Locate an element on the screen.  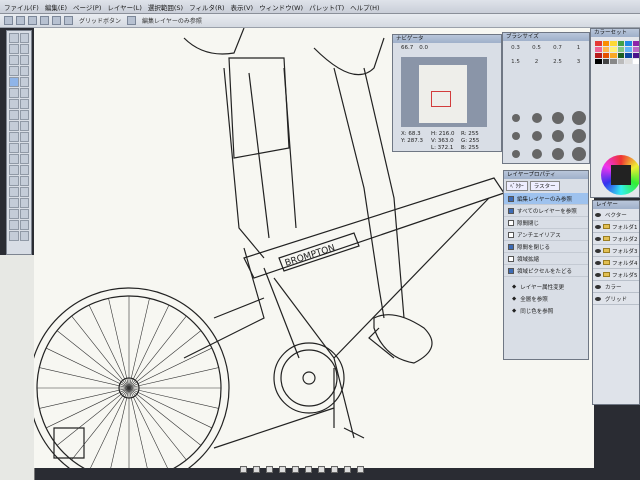
property-row: 隙間を閉じる is located at coordinates (546, 247).